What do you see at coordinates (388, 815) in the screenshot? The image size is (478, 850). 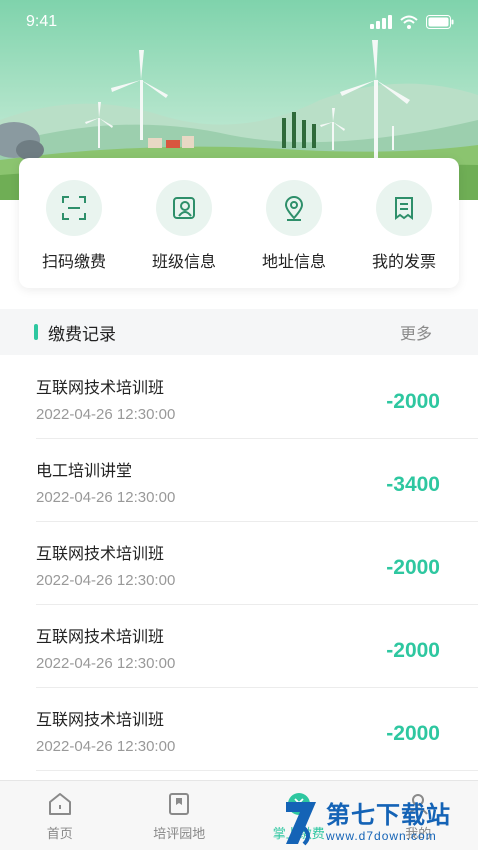 I see `watermark-text: 第七下载站` at bounding box center [388, 815].